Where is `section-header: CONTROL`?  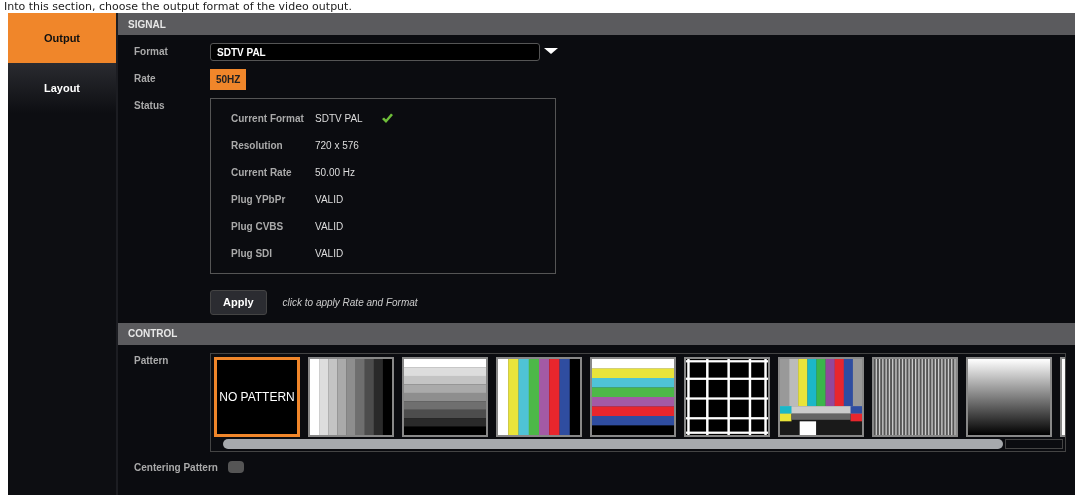
section-header: CONTROL is located at coordinates (596, 333).